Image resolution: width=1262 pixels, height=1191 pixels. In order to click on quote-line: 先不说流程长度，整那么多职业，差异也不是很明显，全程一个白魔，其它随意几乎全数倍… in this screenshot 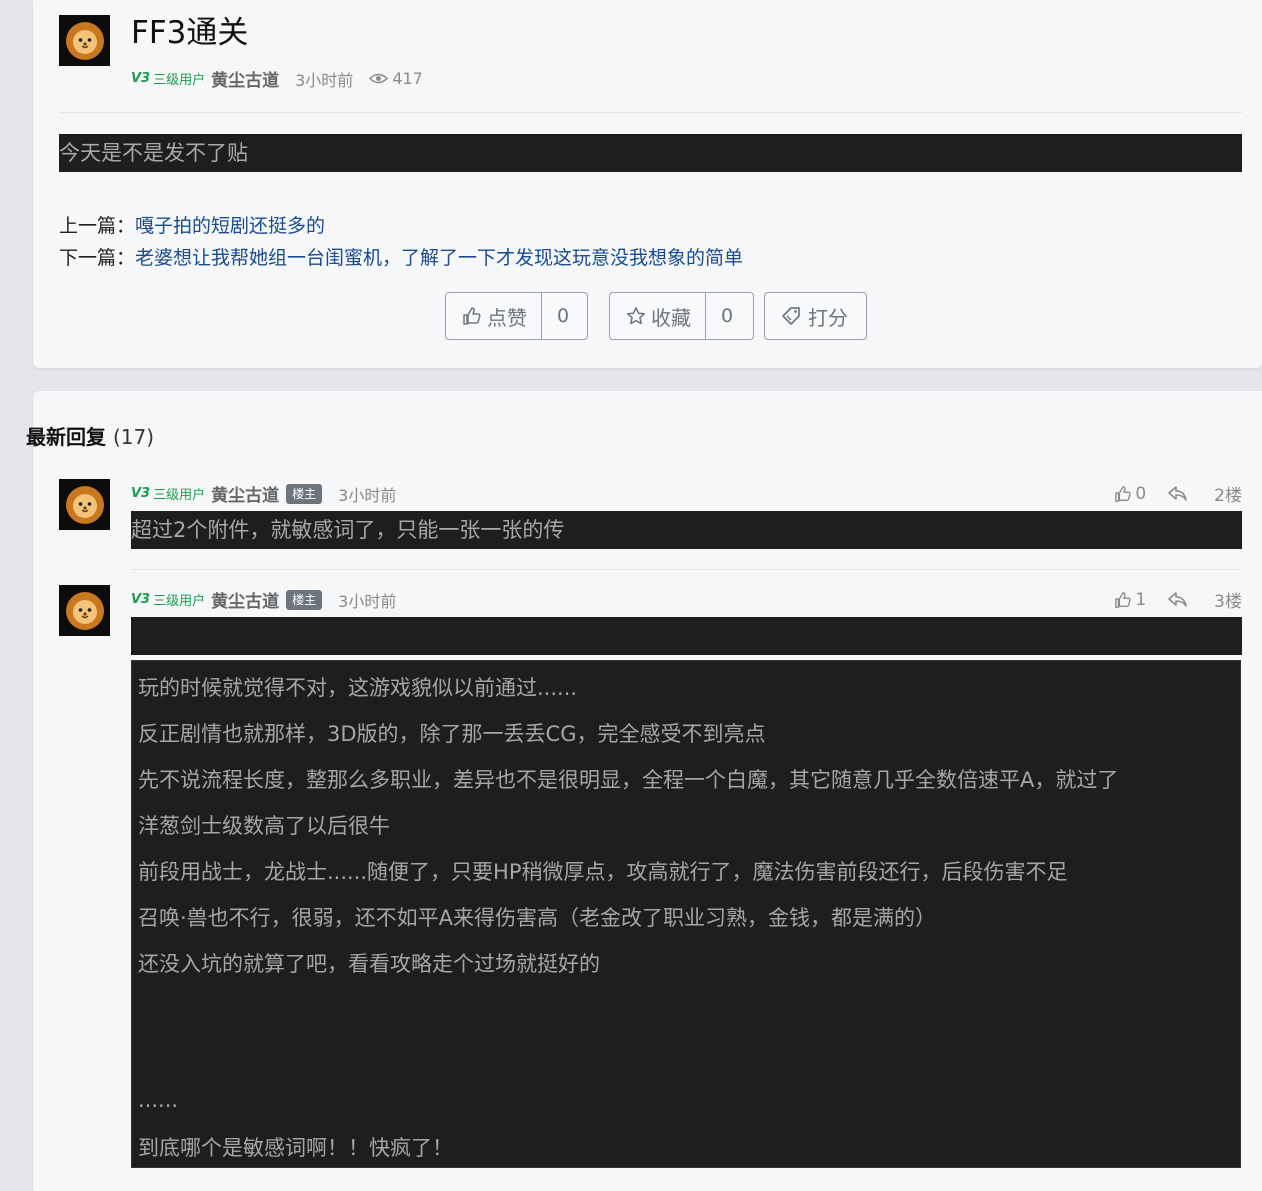, I will do `click(628, 780)`.